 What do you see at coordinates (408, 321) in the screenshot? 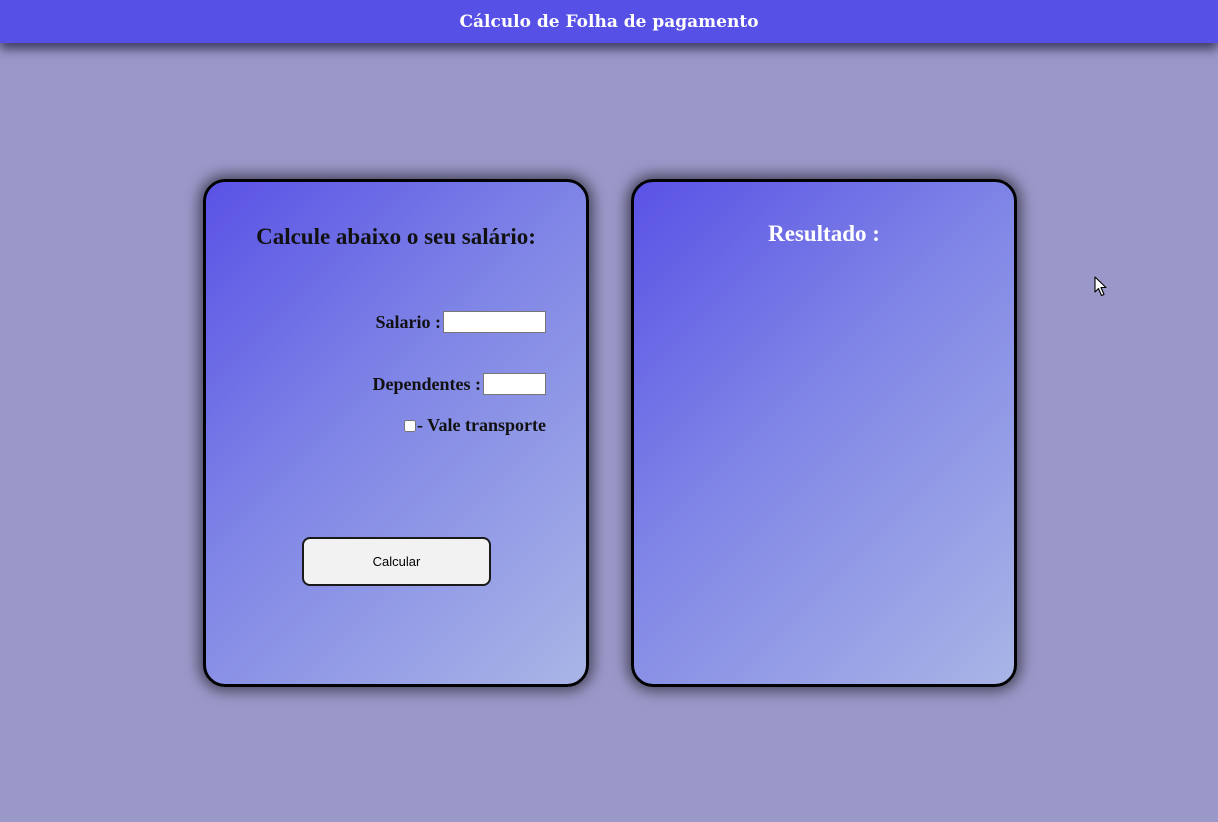
I see `salario-label: Salario :` at bounding box center [408, 321].